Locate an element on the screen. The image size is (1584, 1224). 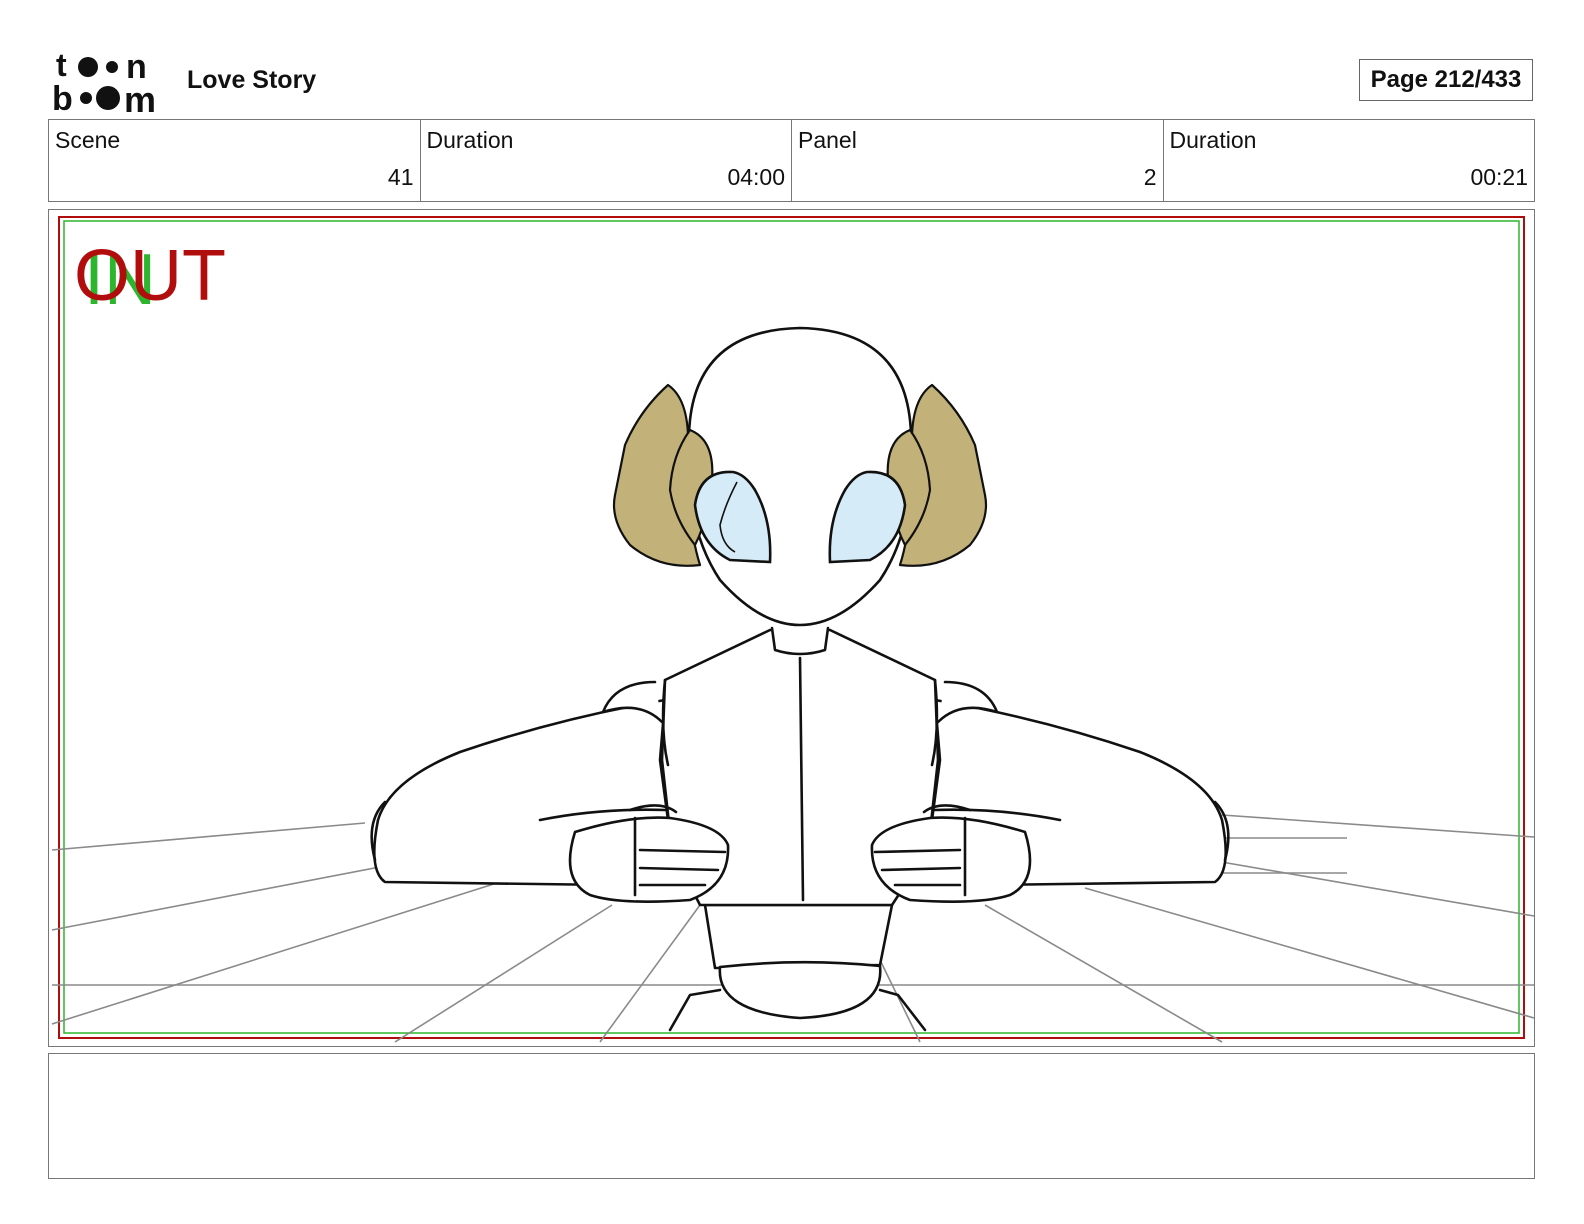
out-marker: OUT is located at coordinates (150, 276).